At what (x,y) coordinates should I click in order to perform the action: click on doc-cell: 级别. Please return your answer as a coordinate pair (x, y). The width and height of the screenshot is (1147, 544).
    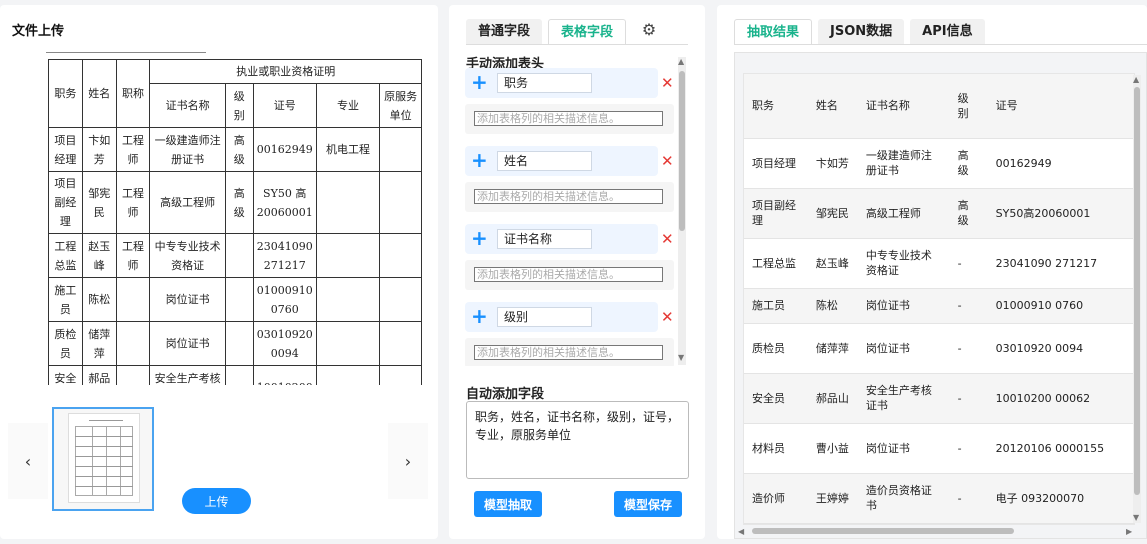
    Looking at the image, I should click on (239, 105).